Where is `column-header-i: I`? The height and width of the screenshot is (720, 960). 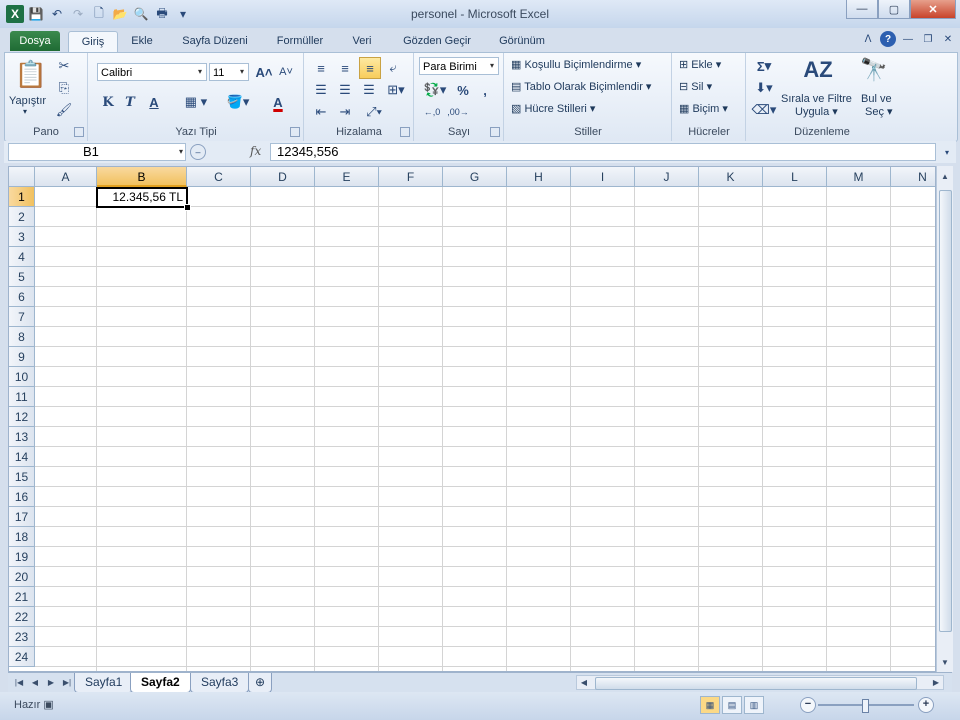 column-header-i: I is located at coordinates (603, 177).